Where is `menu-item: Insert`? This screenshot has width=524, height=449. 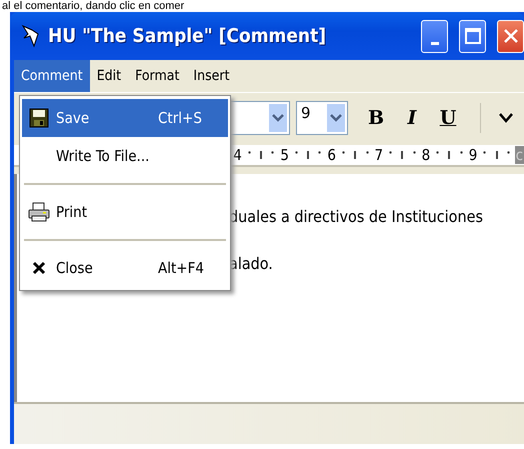 menu-item: Insert is located at coordinates (211, 76).